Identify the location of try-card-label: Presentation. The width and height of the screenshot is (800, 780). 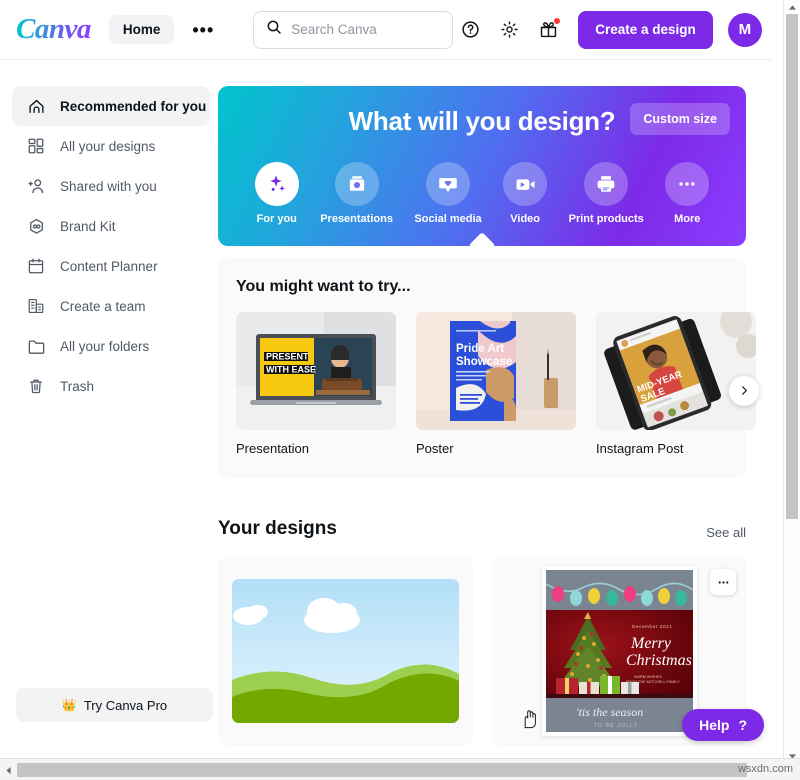
(272, 448).